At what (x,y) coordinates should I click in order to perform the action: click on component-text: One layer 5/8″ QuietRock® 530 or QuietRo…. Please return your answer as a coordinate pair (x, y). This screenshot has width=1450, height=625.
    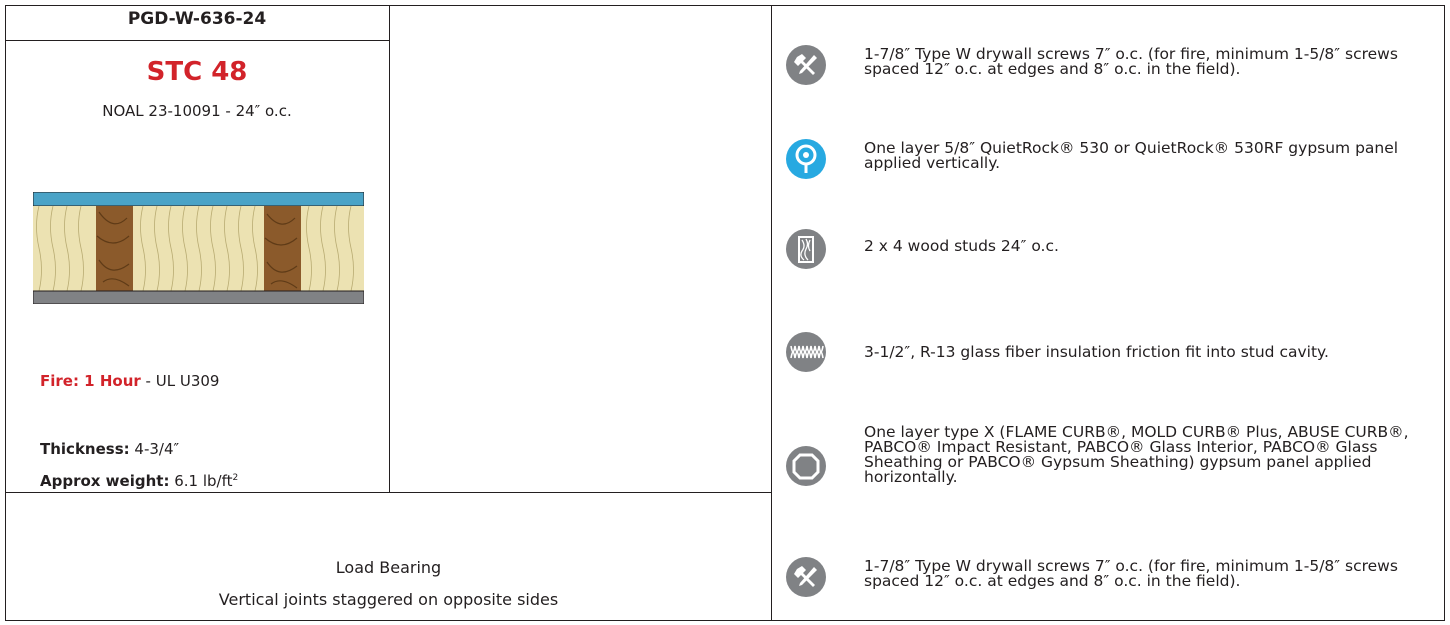
    Looking at the image, I should click on (1131, 155).